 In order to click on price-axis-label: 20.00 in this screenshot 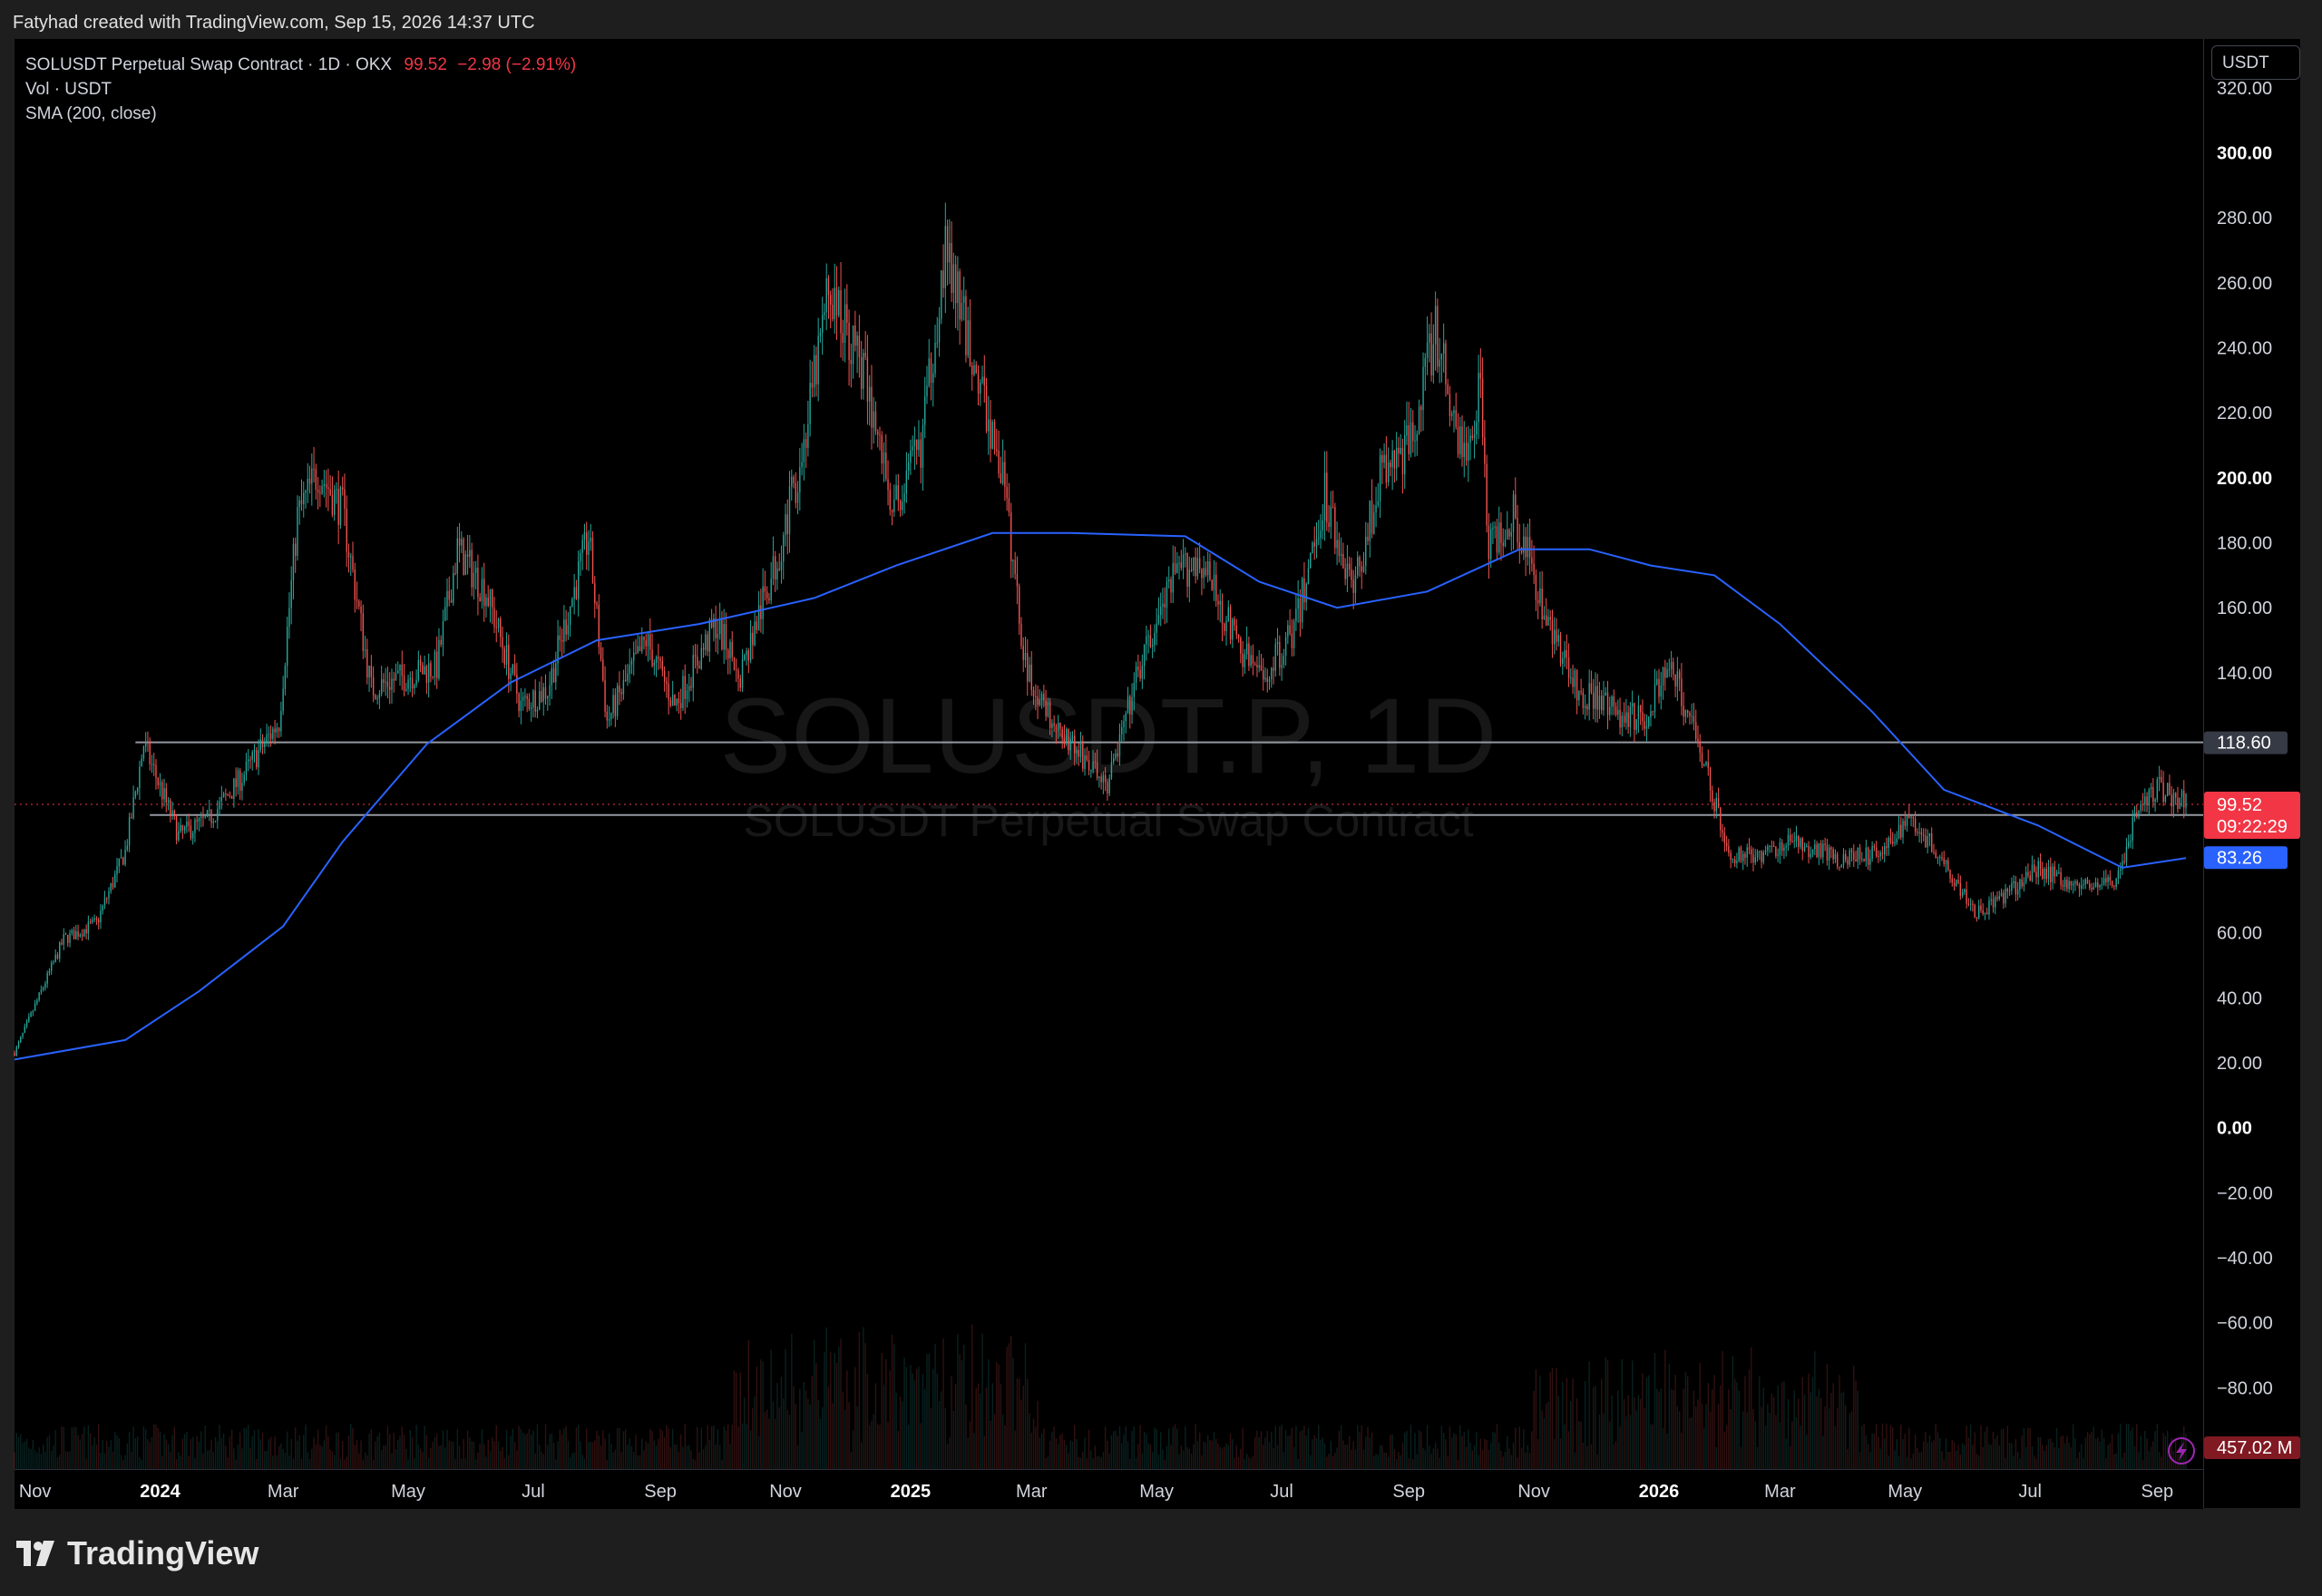, I will do `click(2239, 1064)`.